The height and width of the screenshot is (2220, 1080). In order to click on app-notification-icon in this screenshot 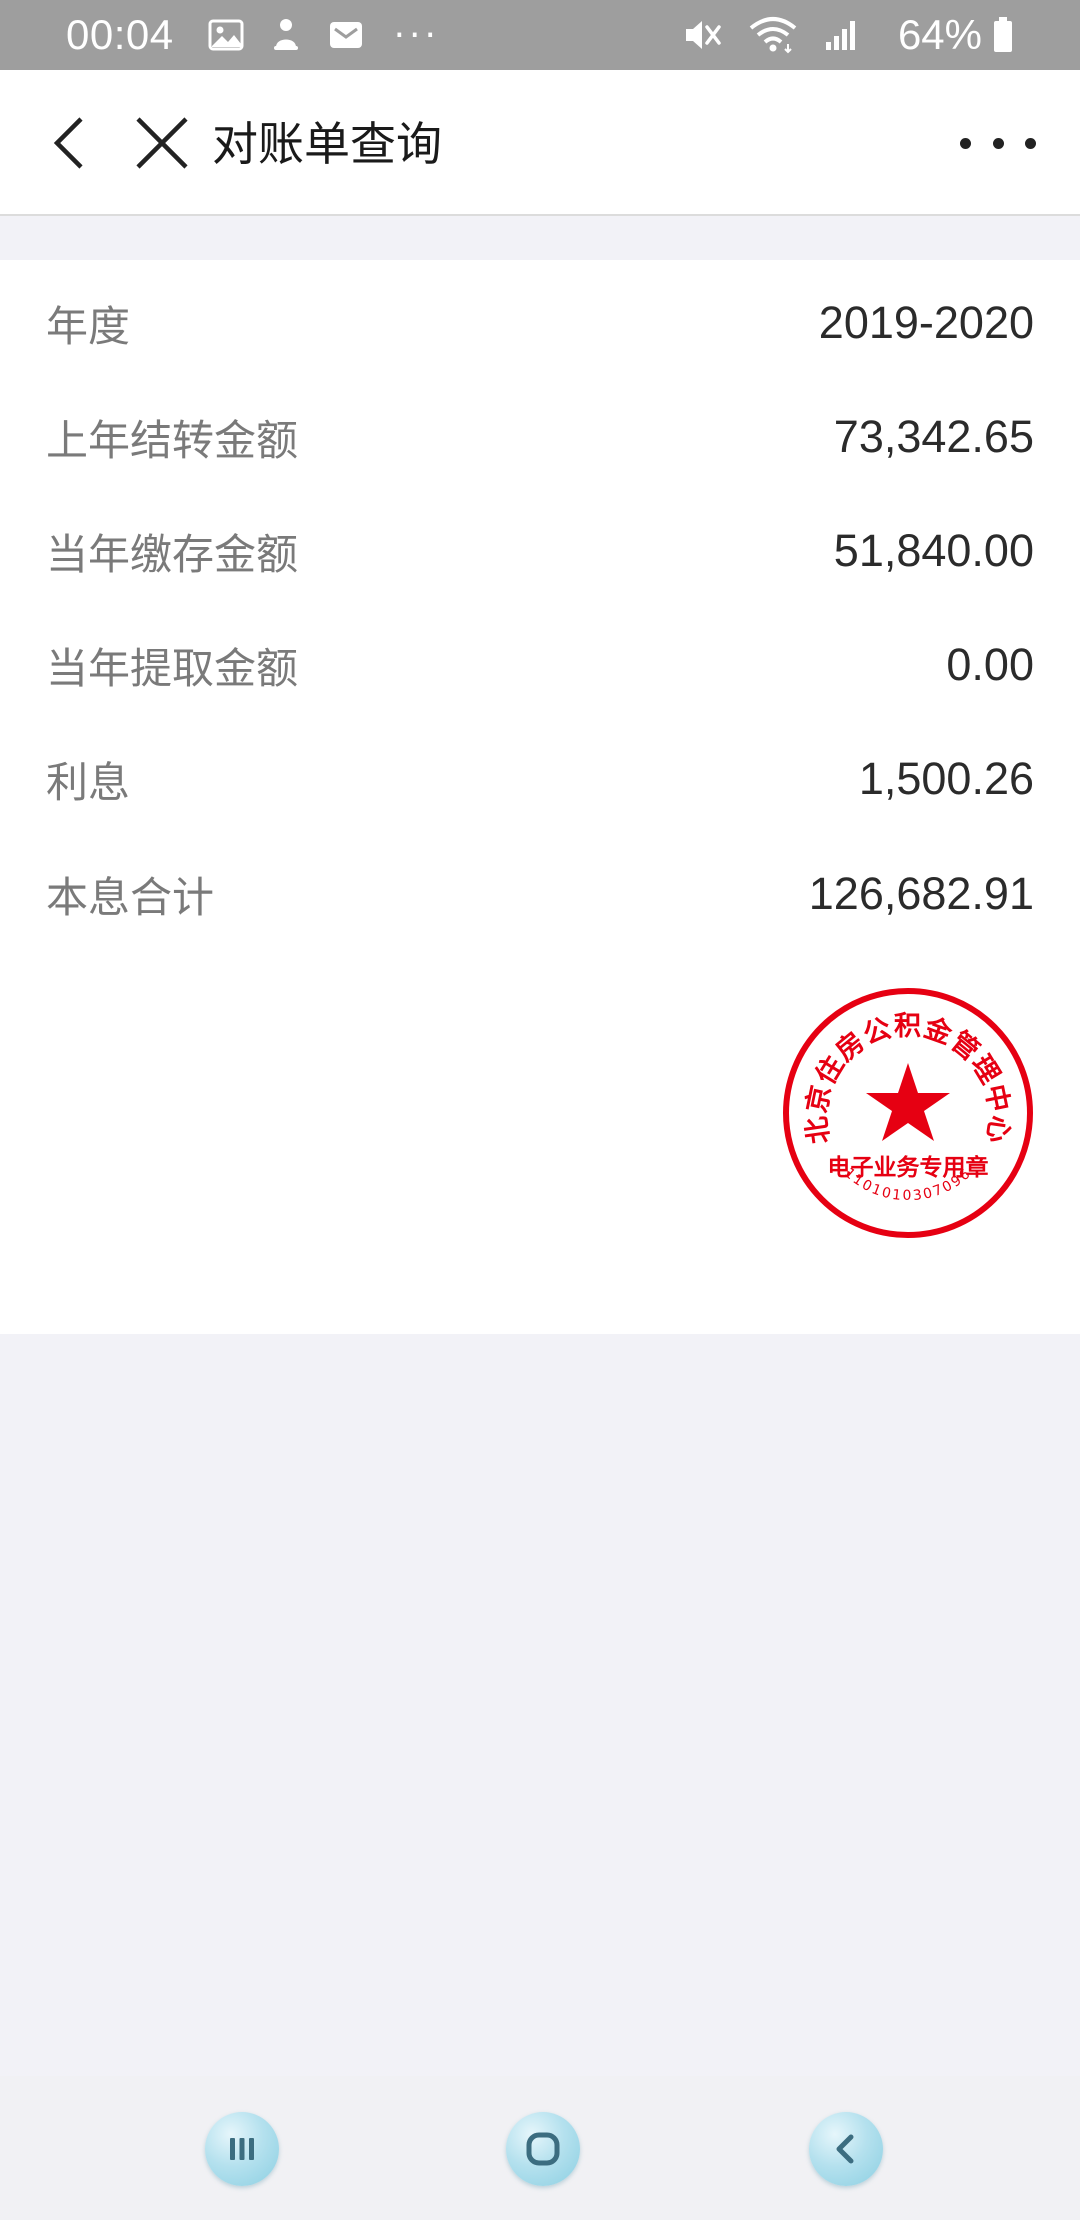, I will do `click(286, 35)`.